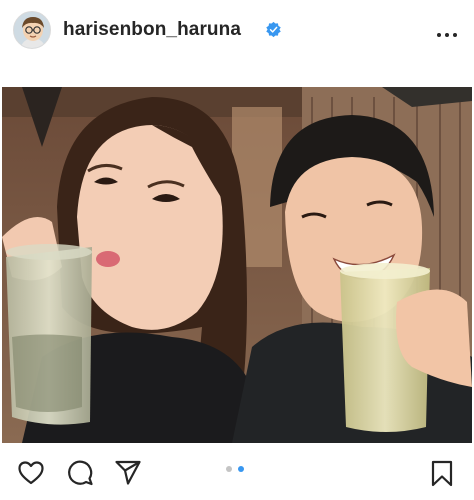 The width and height of the screenshot is (474, 500). I want to click on cartoon-avatar-icon, so click(32, 30).